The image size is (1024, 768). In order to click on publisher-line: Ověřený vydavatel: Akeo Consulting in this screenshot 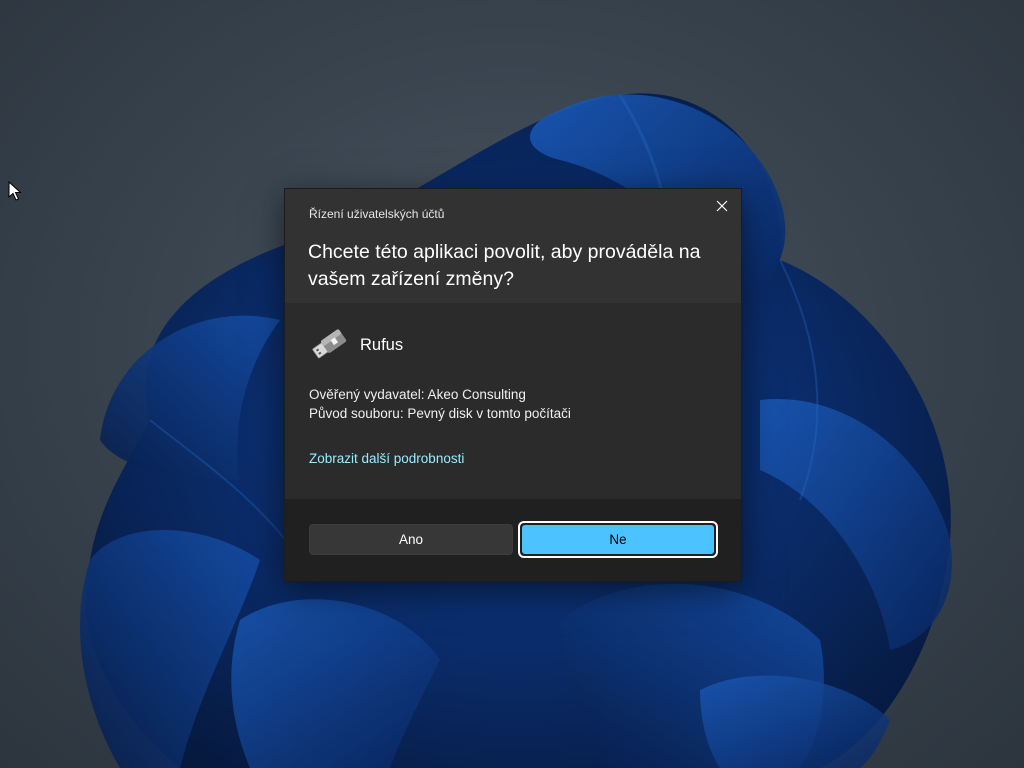, I will do `click(417, 394)`.